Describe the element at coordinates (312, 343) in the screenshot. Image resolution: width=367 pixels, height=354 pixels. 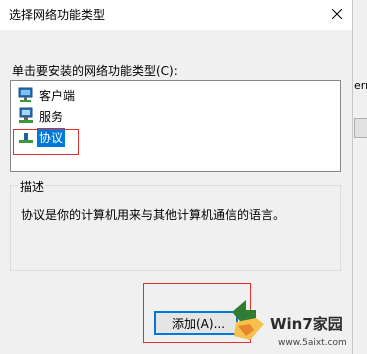
I see `watermark-url: www.5aixt.com` at that location.